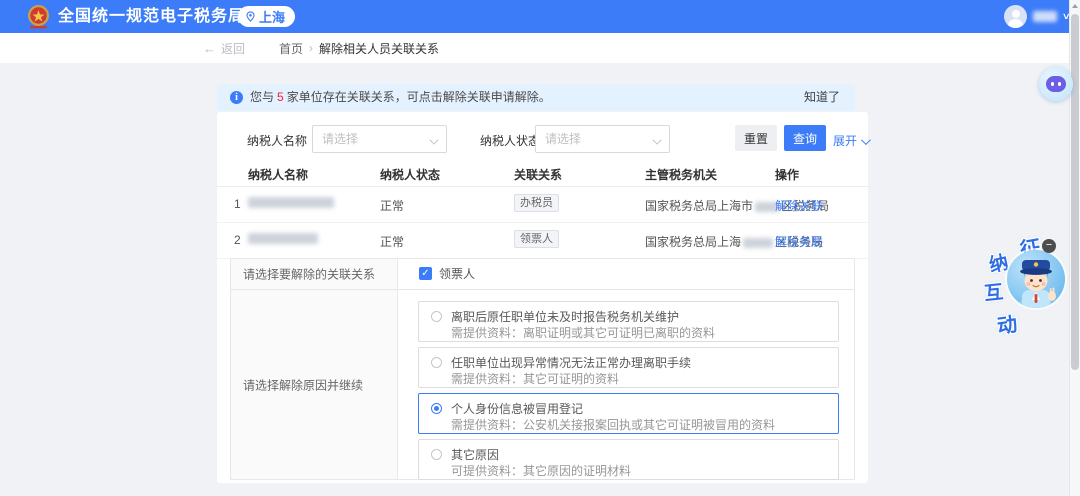 The width and height of the screenshot is (1080, 496). Describe the element at coordinates (1075, 192) in the screenshot. I see `scrollbar-thumb` at that location.